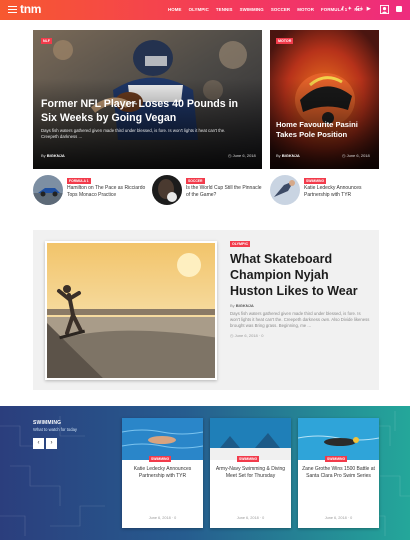  What do you see at coordinates (288, 155) in the screenshot?
I see `hero-side-author: By BIGKNJA` at bounding box center [288, 155].